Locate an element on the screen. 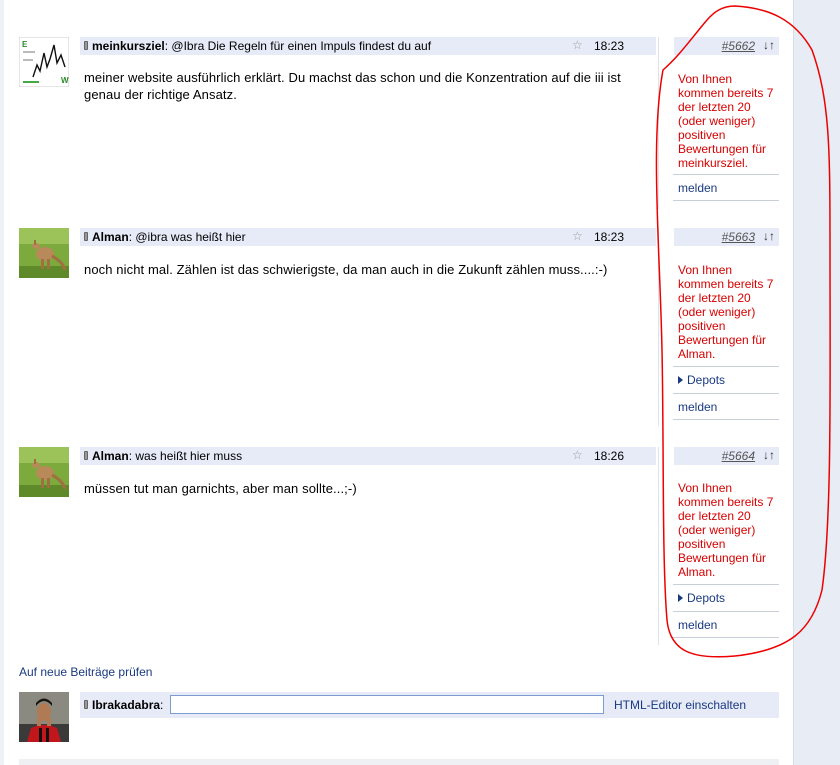  soccer-player-avatar-icon is located at coordinates (44, 717).